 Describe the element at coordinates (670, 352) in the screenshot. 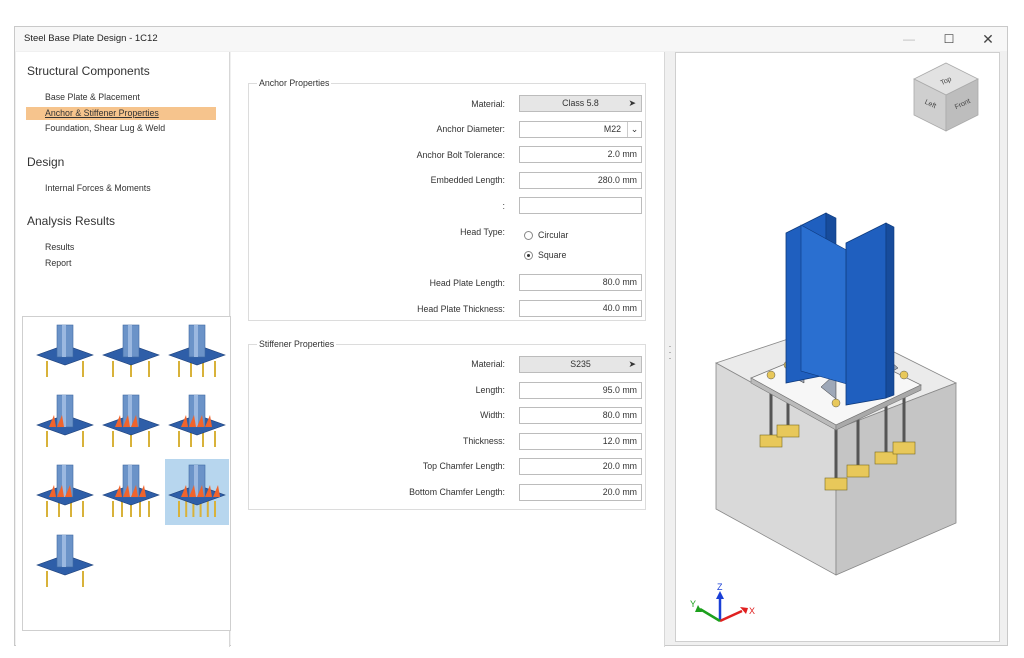

I see `panel-splitter-handle: · · ·` at that location.